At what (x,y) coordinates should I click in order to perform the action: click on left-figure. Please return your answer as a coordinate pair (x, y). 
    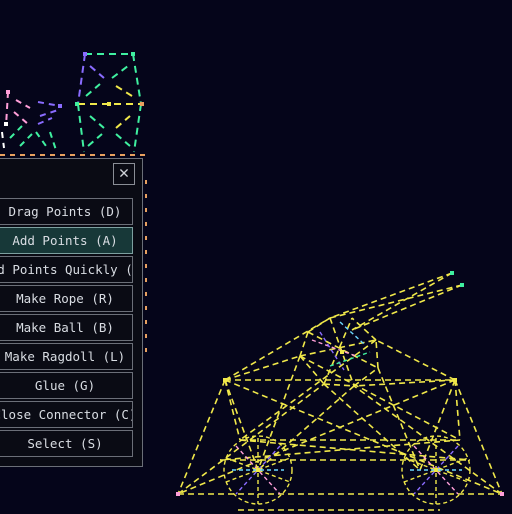
    Looking at the image, I should click on (31, 121).